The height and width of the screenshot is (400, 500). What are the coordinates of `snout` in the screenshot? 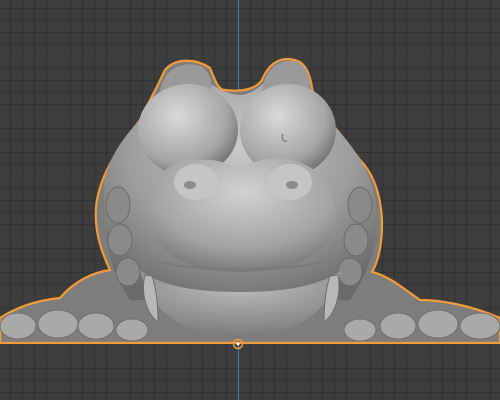 It's located at (243, 215).